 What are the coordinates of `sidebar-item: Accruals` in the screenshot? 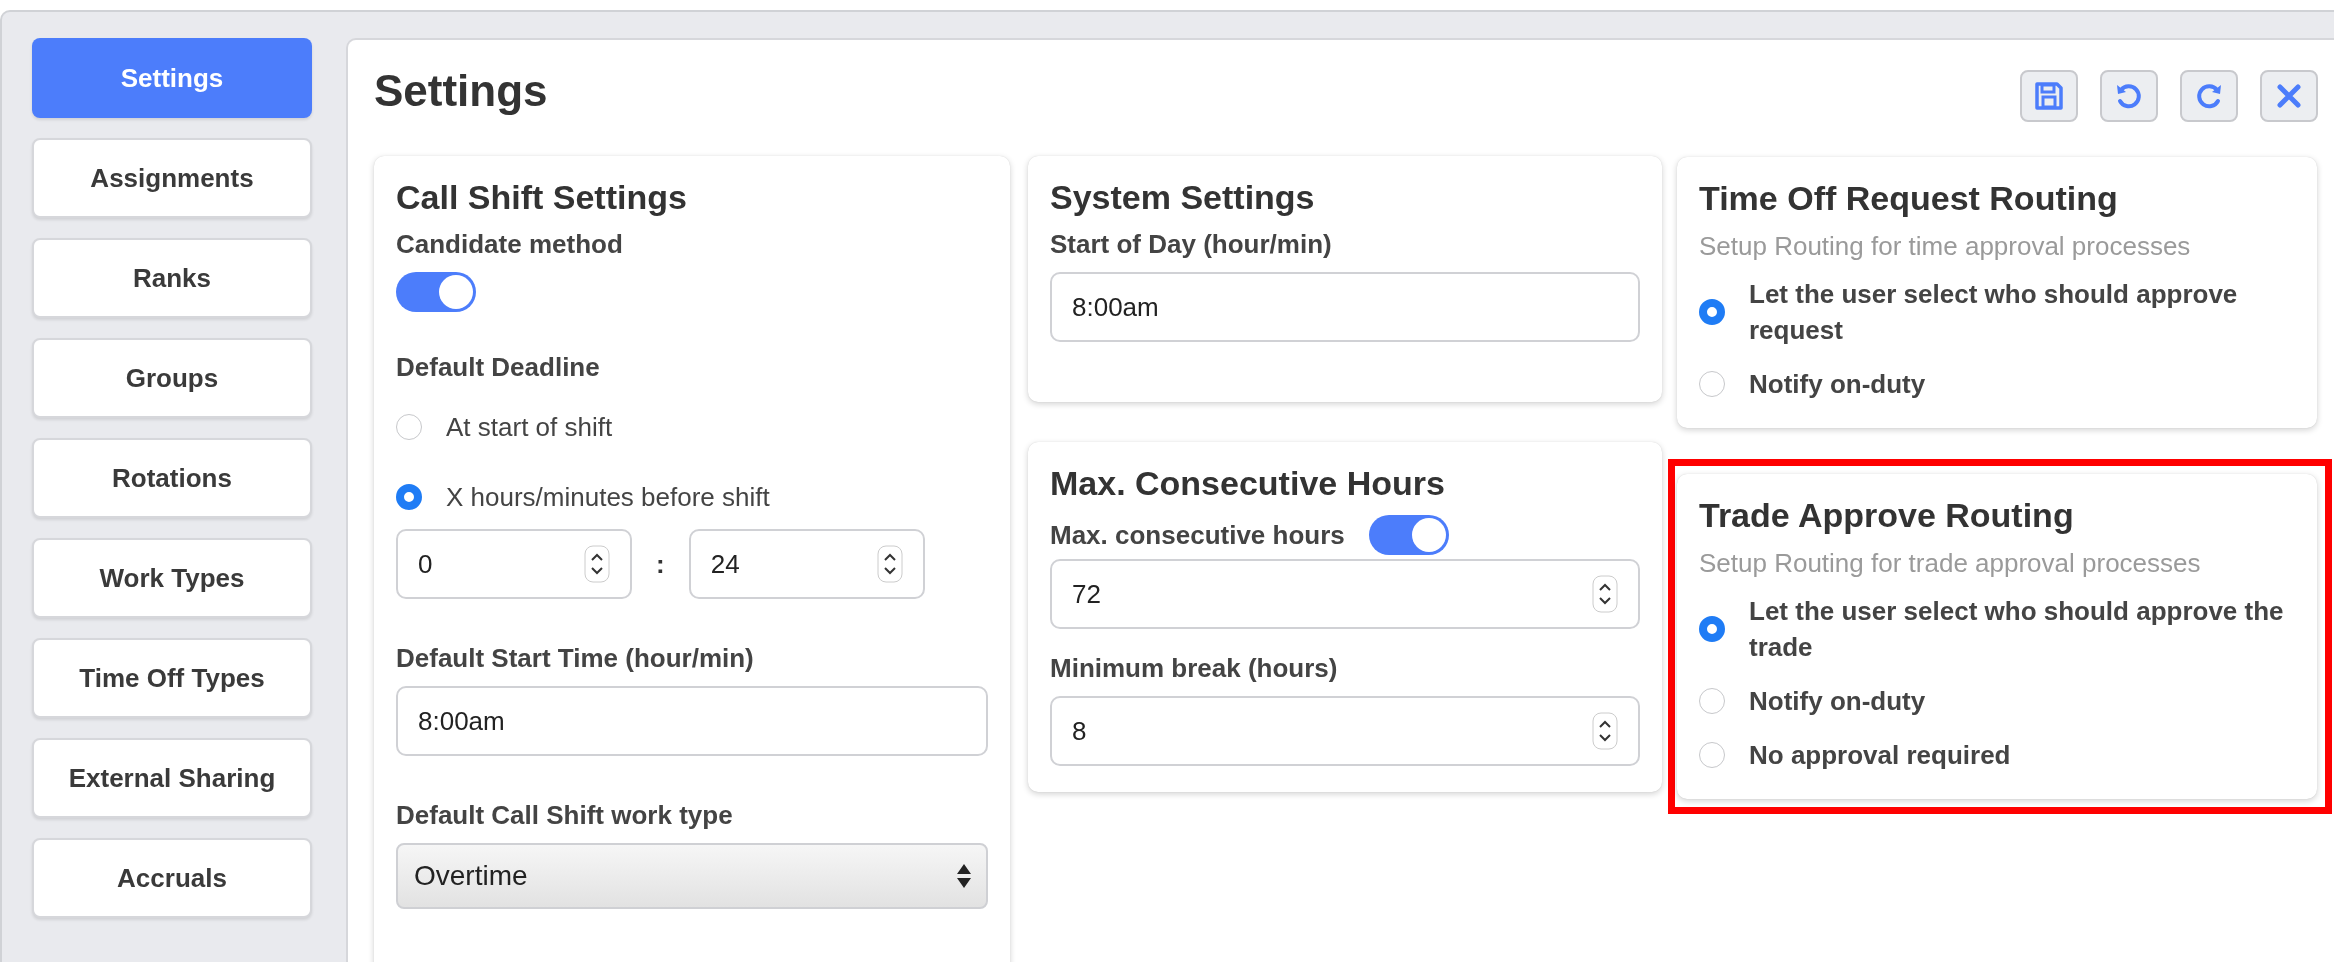 It's located at (172, 878).